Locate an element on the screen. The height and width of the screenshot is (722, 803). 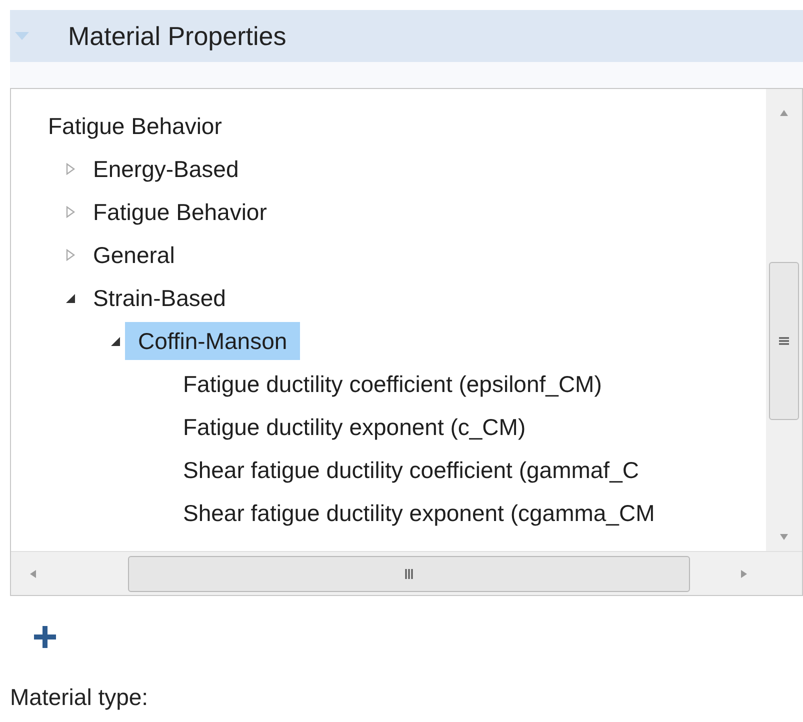
scroll-left-icon is located at coordinates (33, 573).